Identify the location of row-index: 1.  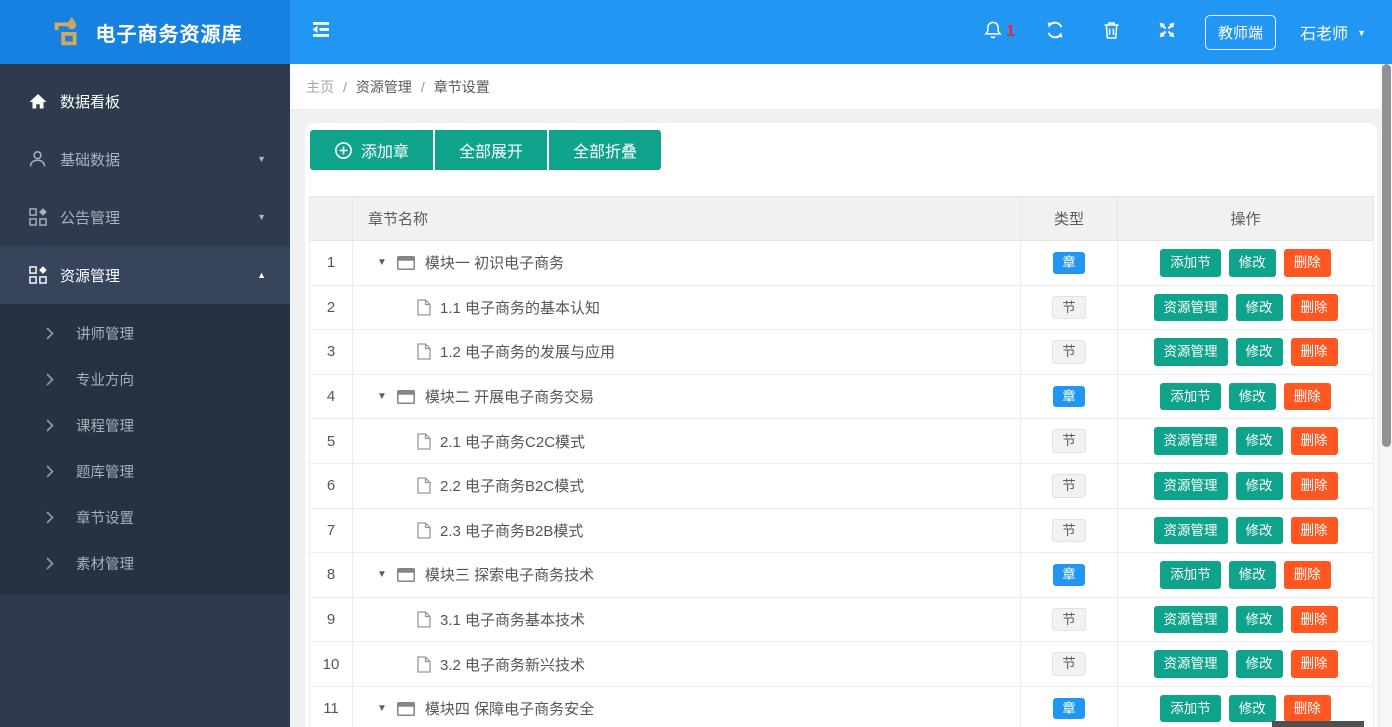
(331, 263).